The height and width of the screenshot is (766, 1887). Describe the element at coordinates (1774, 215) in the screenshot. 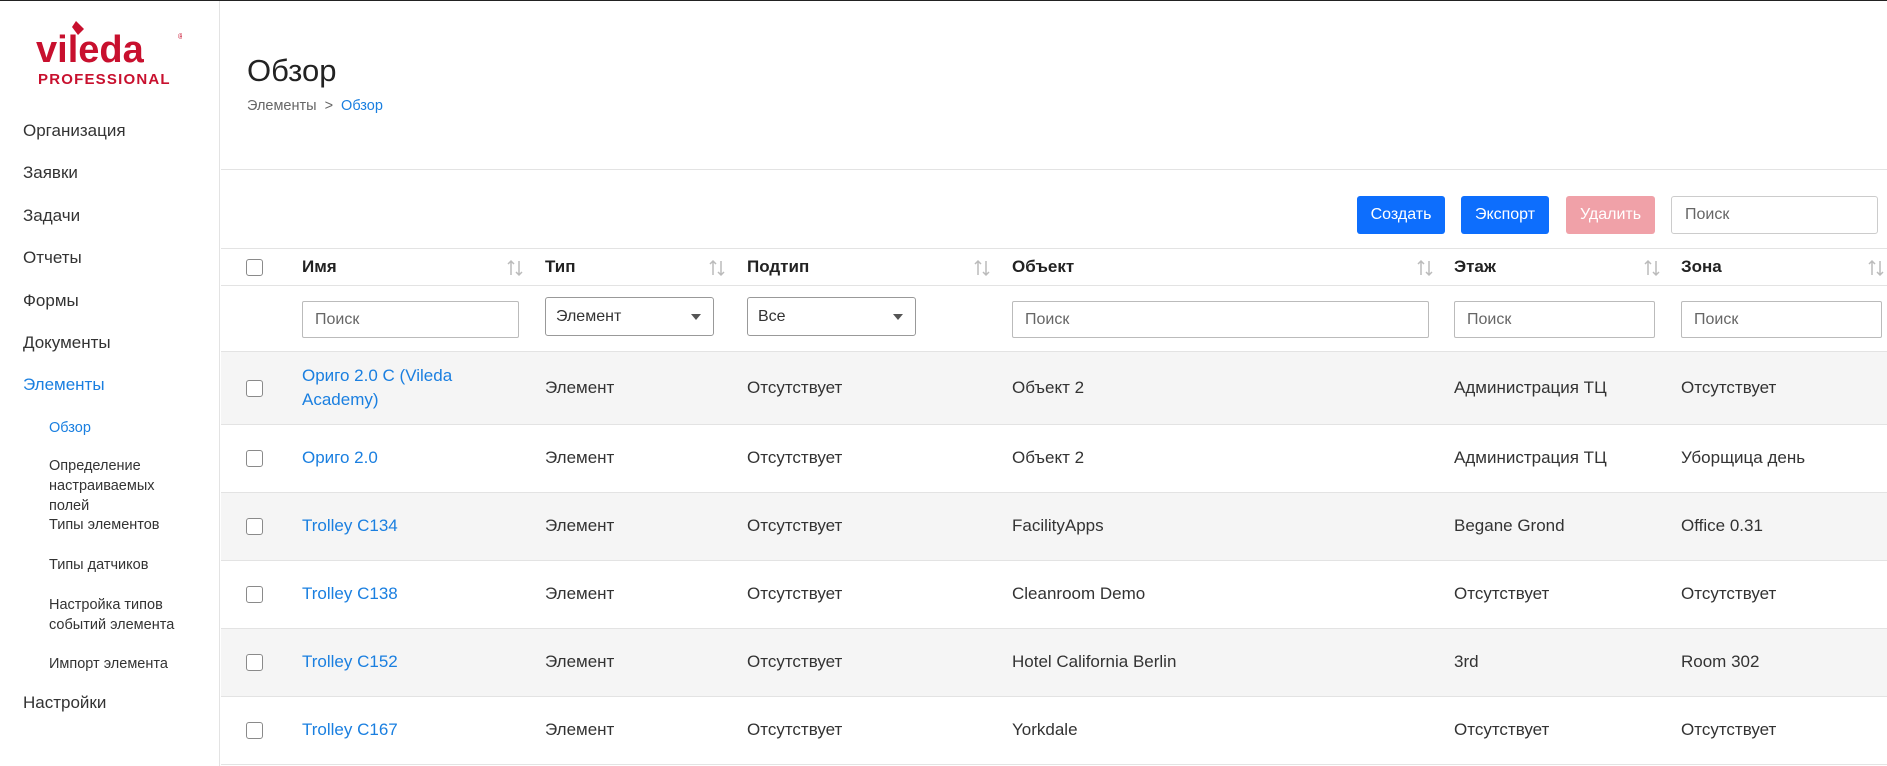

I see `search-input` at that location.